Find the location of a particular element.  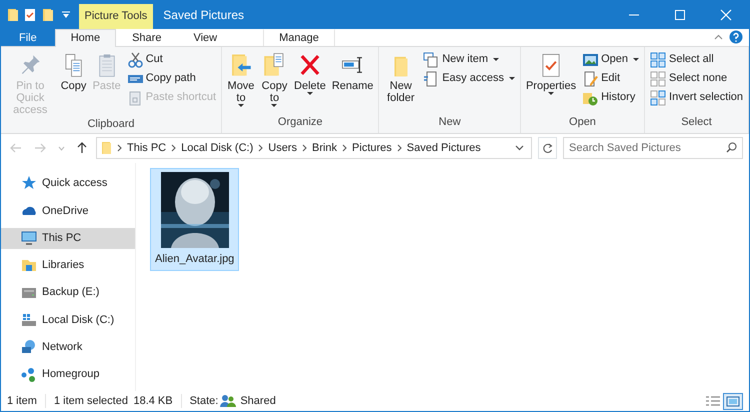

ribbon-button: Open is located at coordinates (611, 59).